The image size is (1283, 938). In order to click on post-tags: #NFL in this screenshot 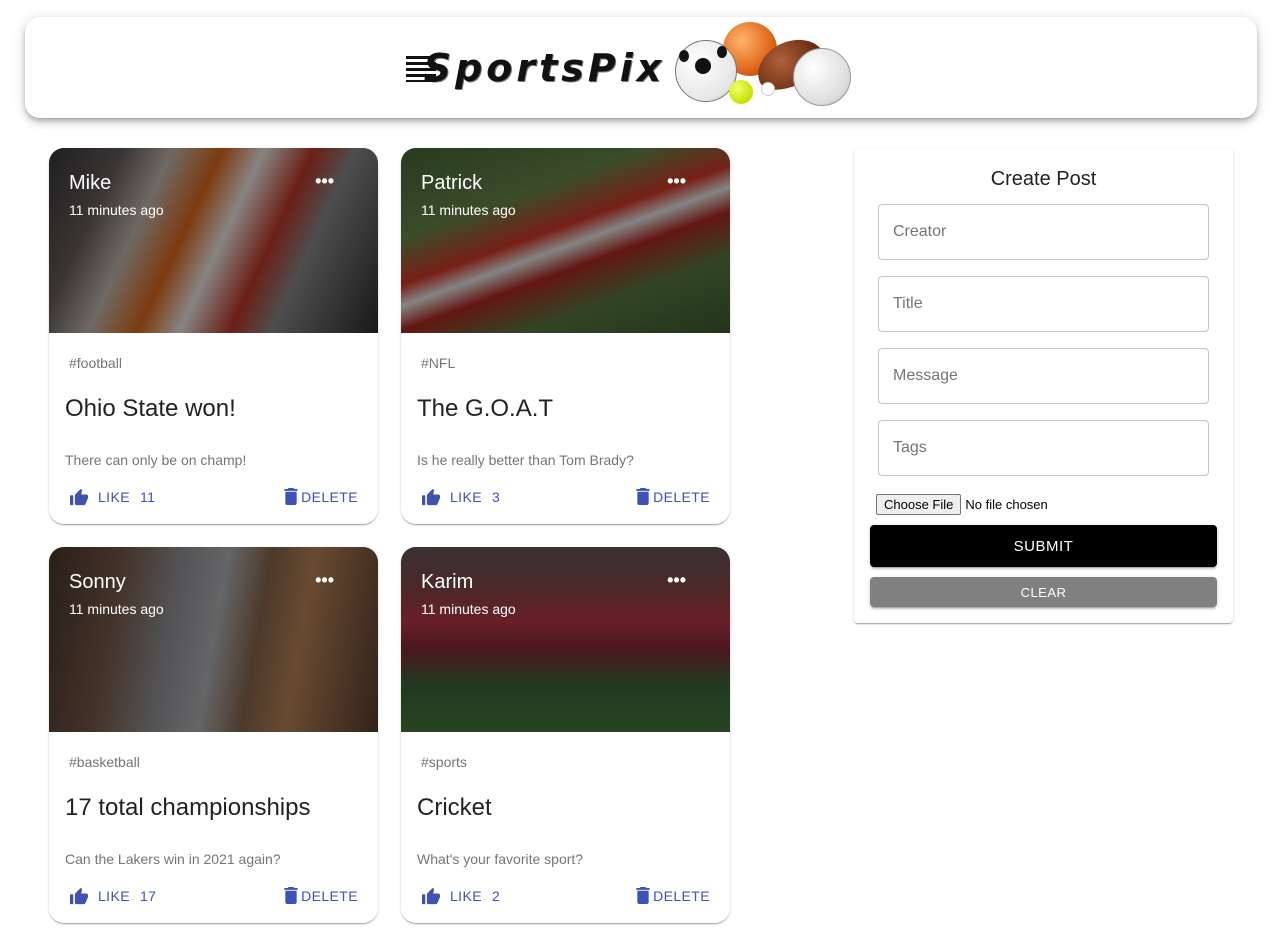, I will do `click(438, 363)`.